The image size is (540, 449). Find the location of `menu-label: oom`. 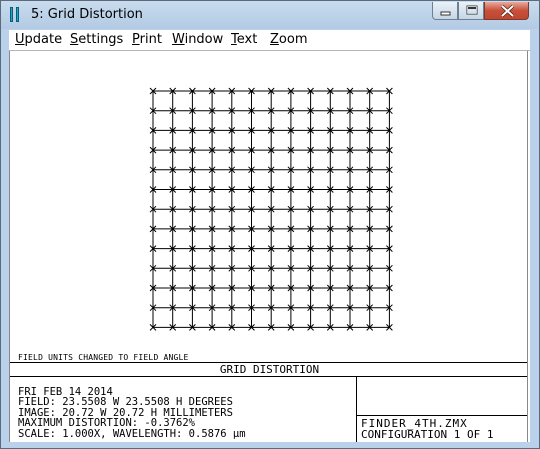

menu-label: oom is located at coordinates (293, 39).